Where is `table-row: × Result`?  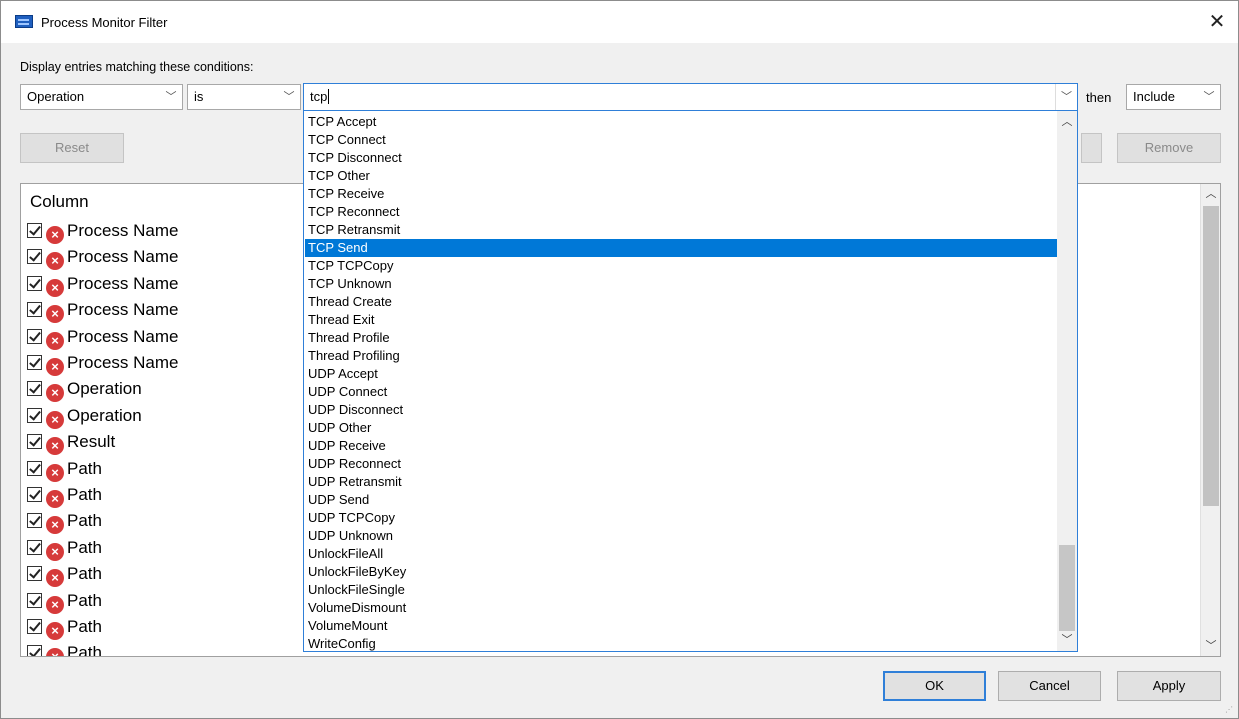
table-row: × Result is located at coordinates (71, 442).